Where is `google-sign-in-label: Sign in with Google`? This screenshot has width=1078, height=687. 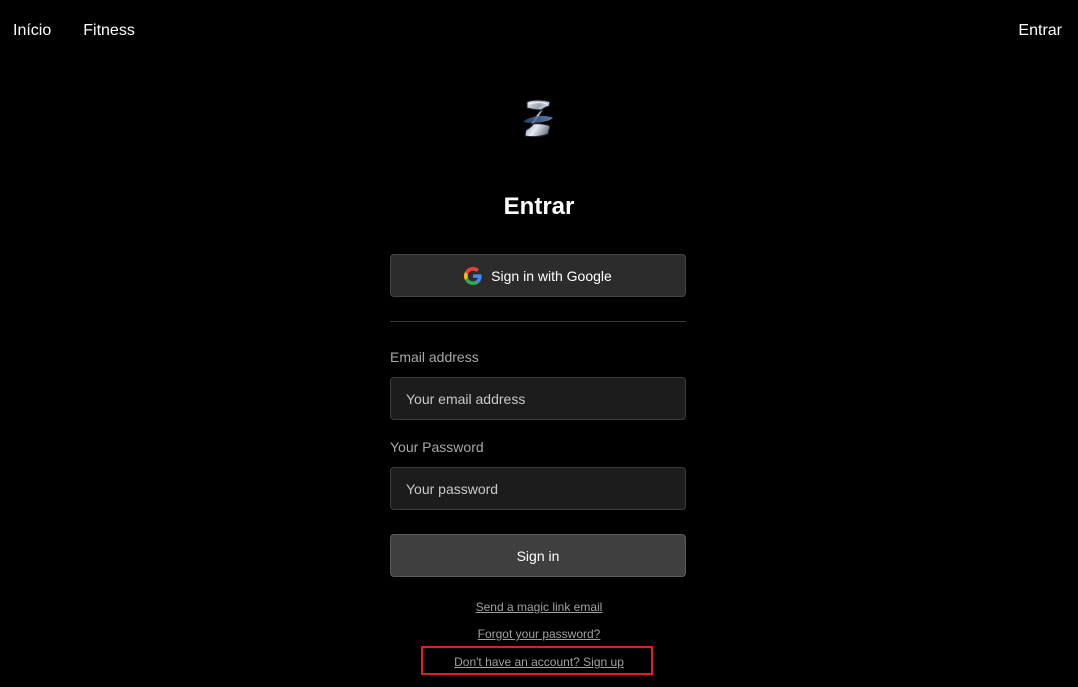 google-sign-in-label: Sign in with Google is located at coordinates (551, 275).